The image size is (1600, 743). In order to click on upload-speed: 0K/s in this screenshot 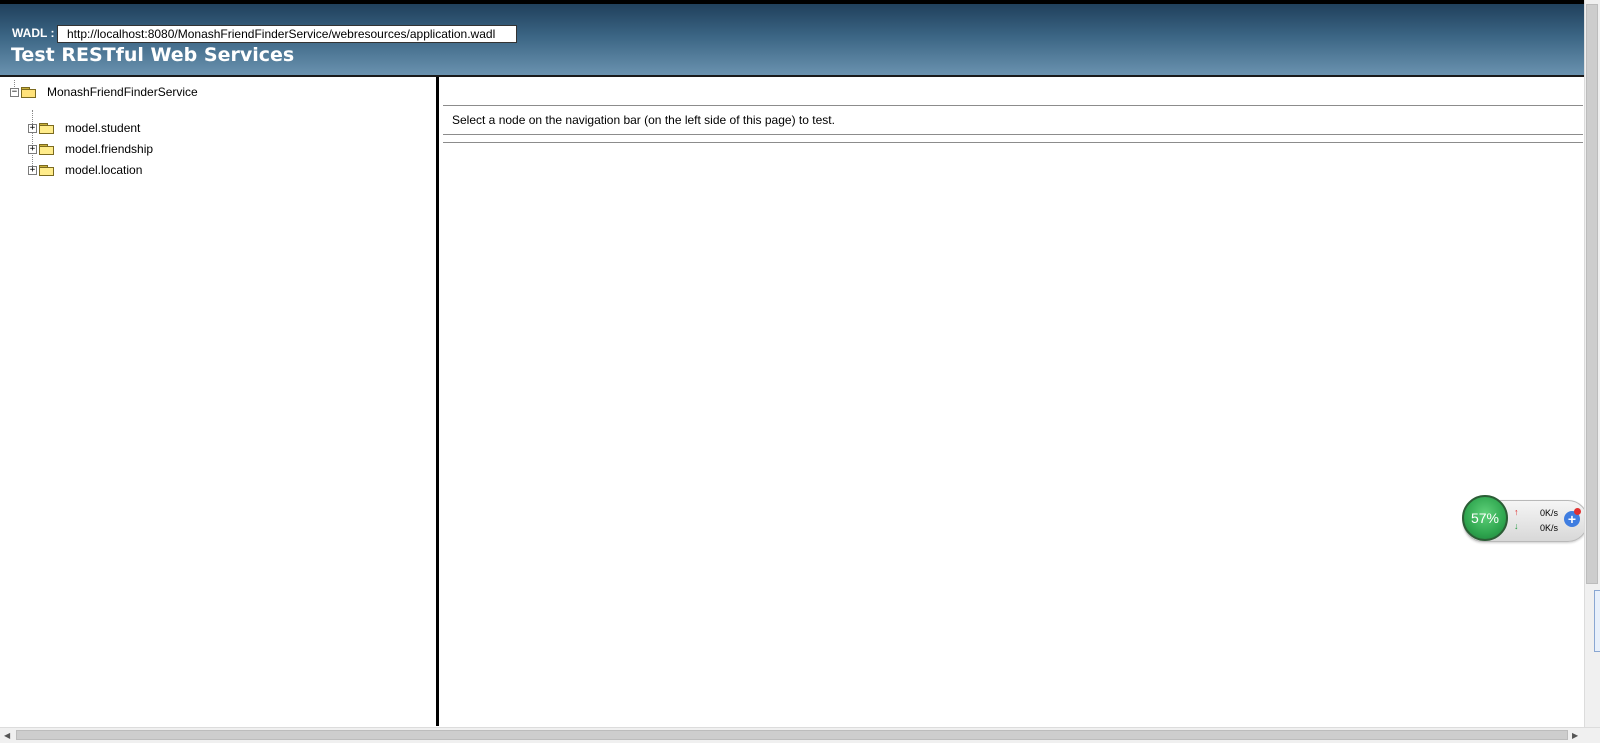, I will do `click(1549, 513)`.